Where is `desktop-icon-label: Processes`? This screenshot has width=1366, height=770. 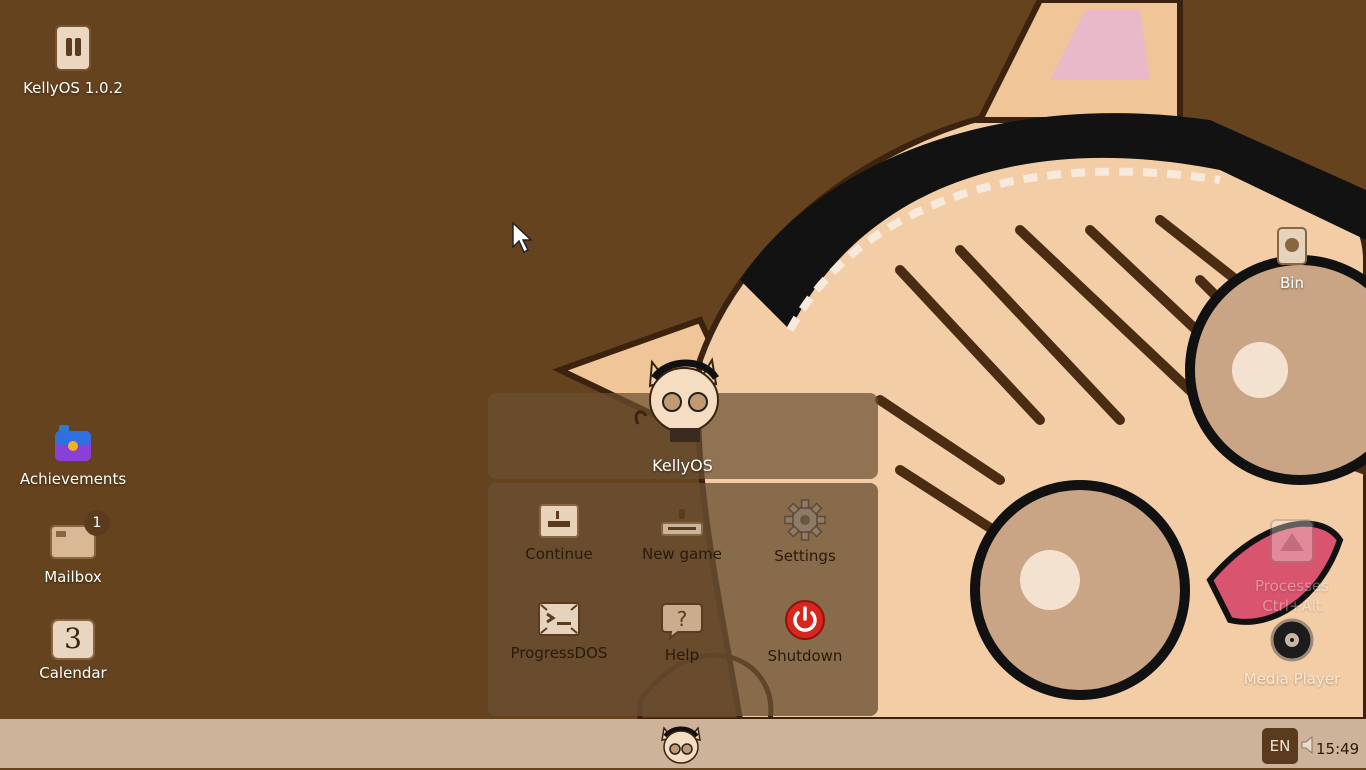 desktop-icon-label: Processes is located at coordinates (1292, 586).